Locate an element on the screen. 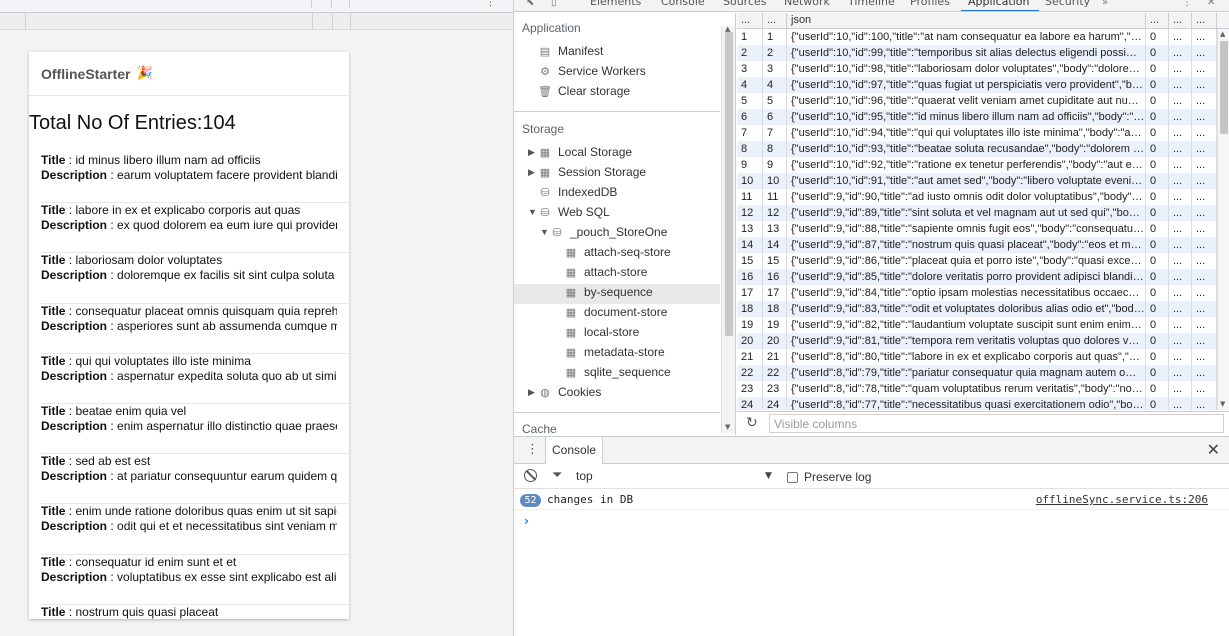 The image size is (1229, 636). sidebar-item-indexeddb: ⛁ IndexedDB is located at coordinates (577, 192).